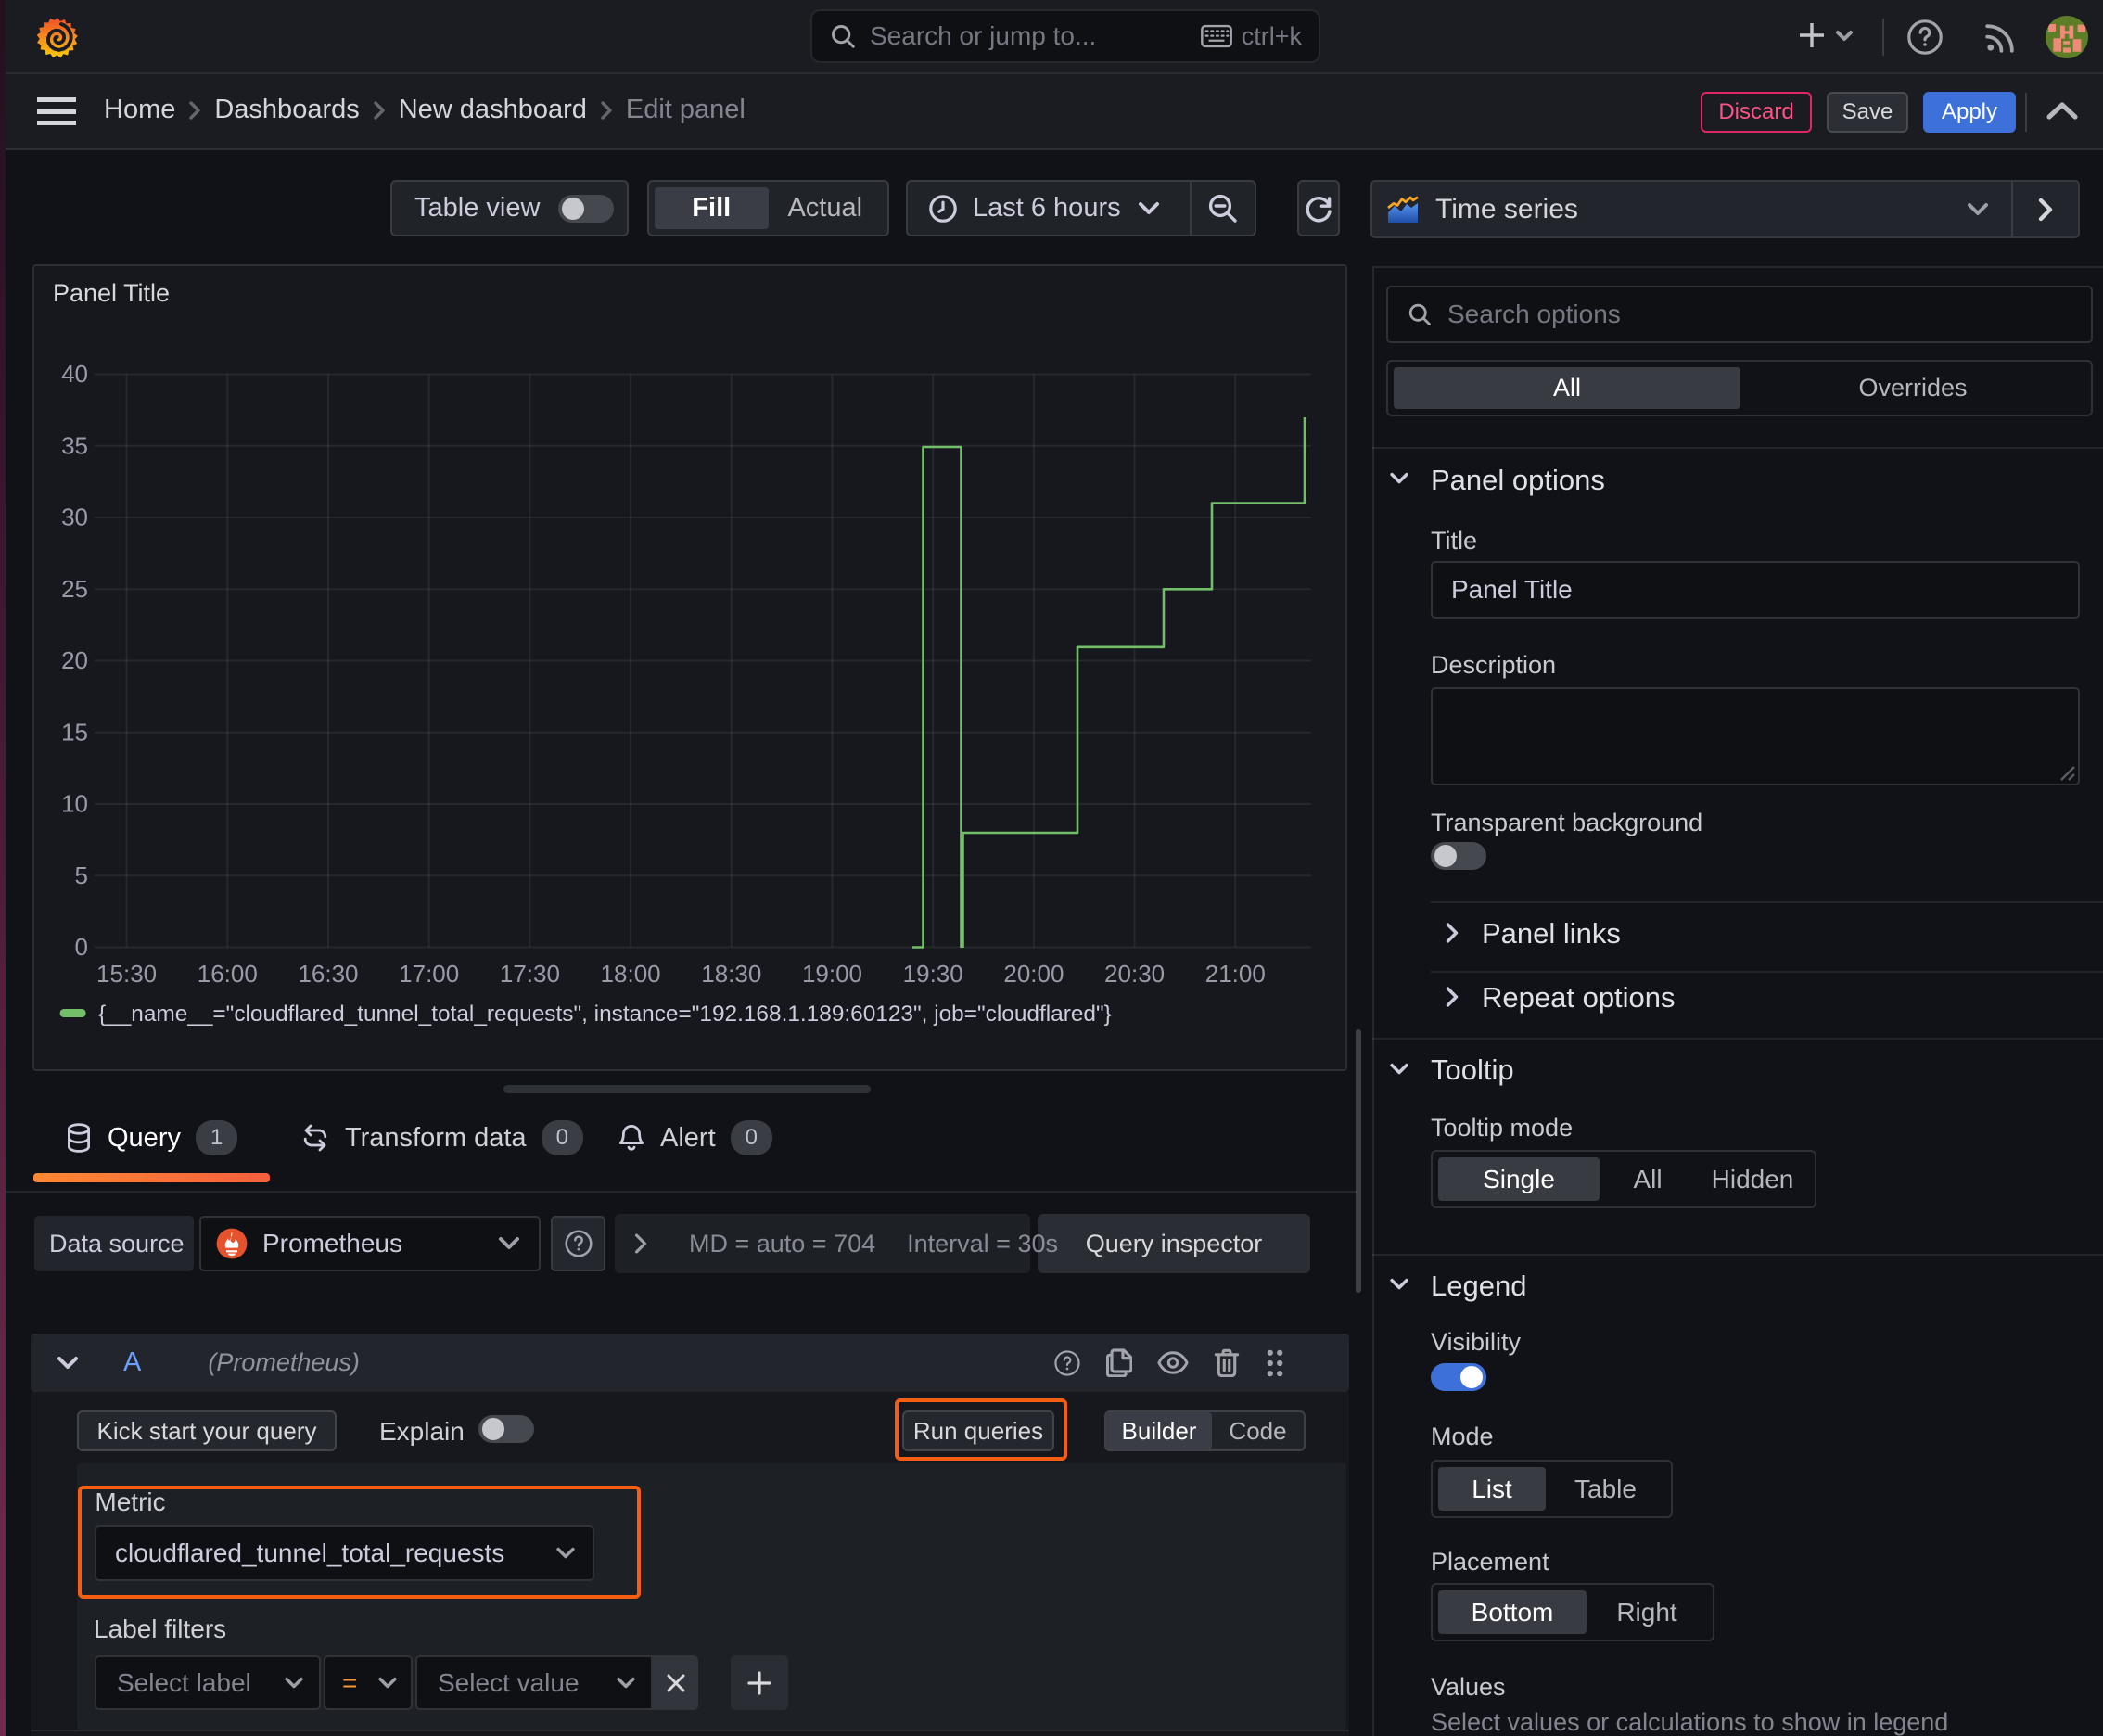 This screenshot has height=1736, width=2103. Describe the element at coordinates (731, 974) in the screenshot. I see `svg-text: 18:30` at that location.